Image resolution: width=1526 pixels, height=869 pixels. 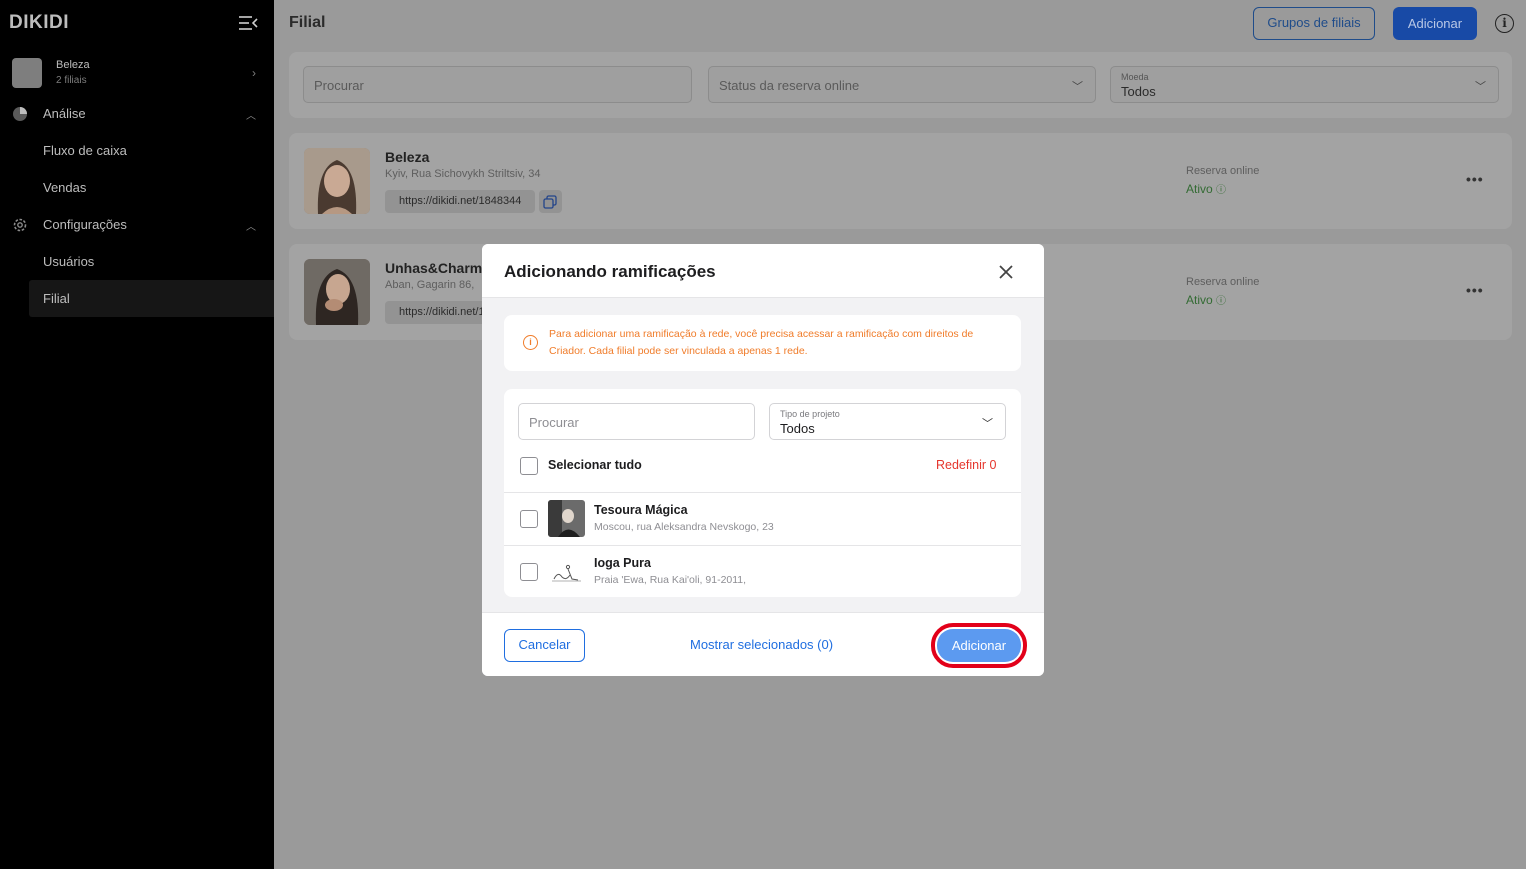 I want to click on account-branches-count: 2 filiais, so click(x=71, y=80).